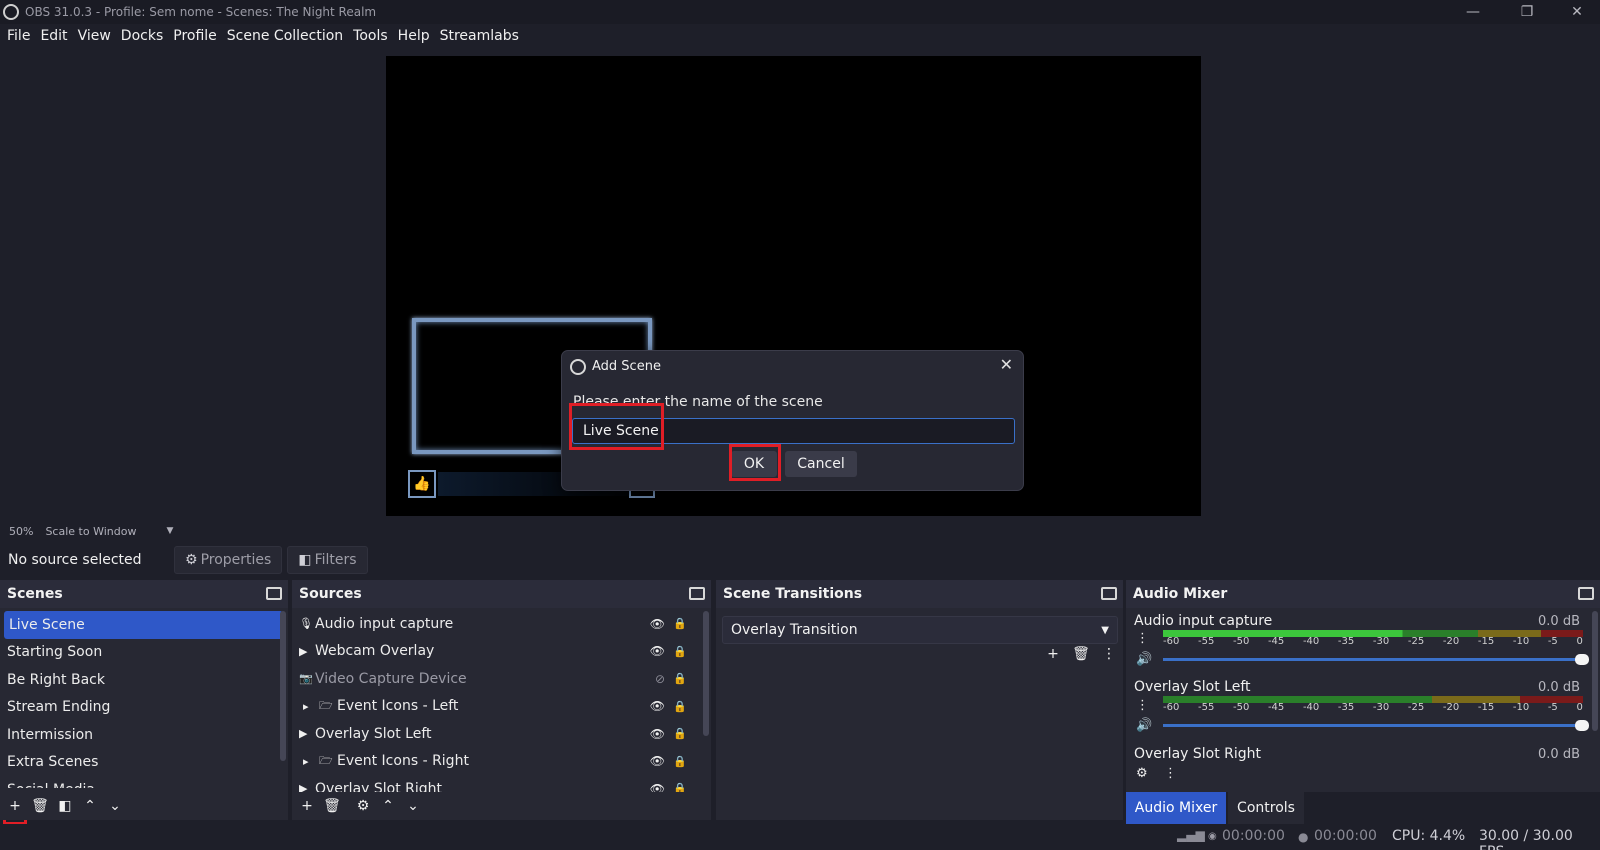 Image resolution: width=1600 pixels, height=850 pixels. Describe the element at coordinates (1577, 12) in the screenshot. I see `close-button: ✕` at that location.